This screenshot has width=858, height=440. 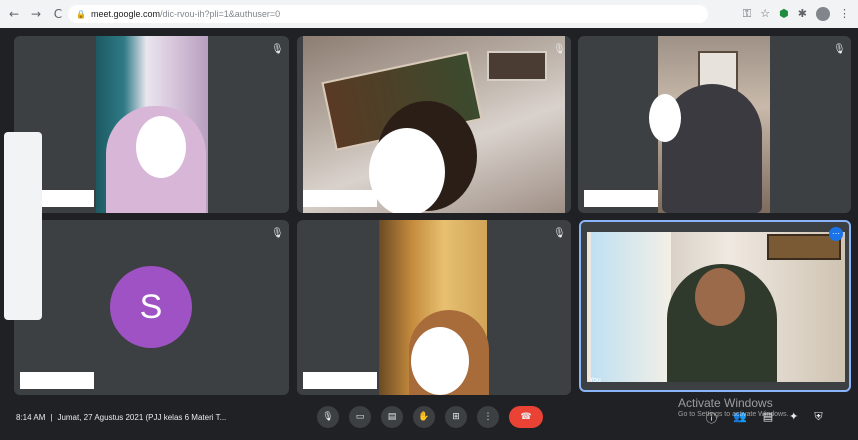 What do you see at coordinates (488, 417) in the screenshot?
I see `more-options-button: ⋮` at bounding box center [488, 417].